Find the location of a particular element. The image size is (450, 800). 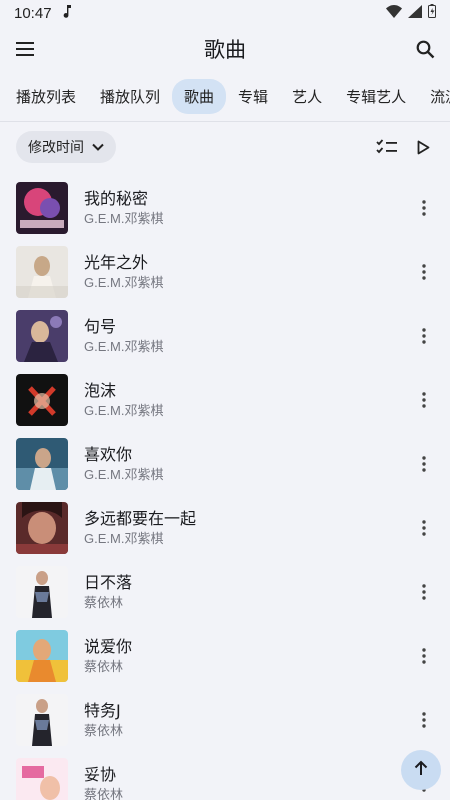

song-title: 我的秘密 is located at coordinates (116, 198).